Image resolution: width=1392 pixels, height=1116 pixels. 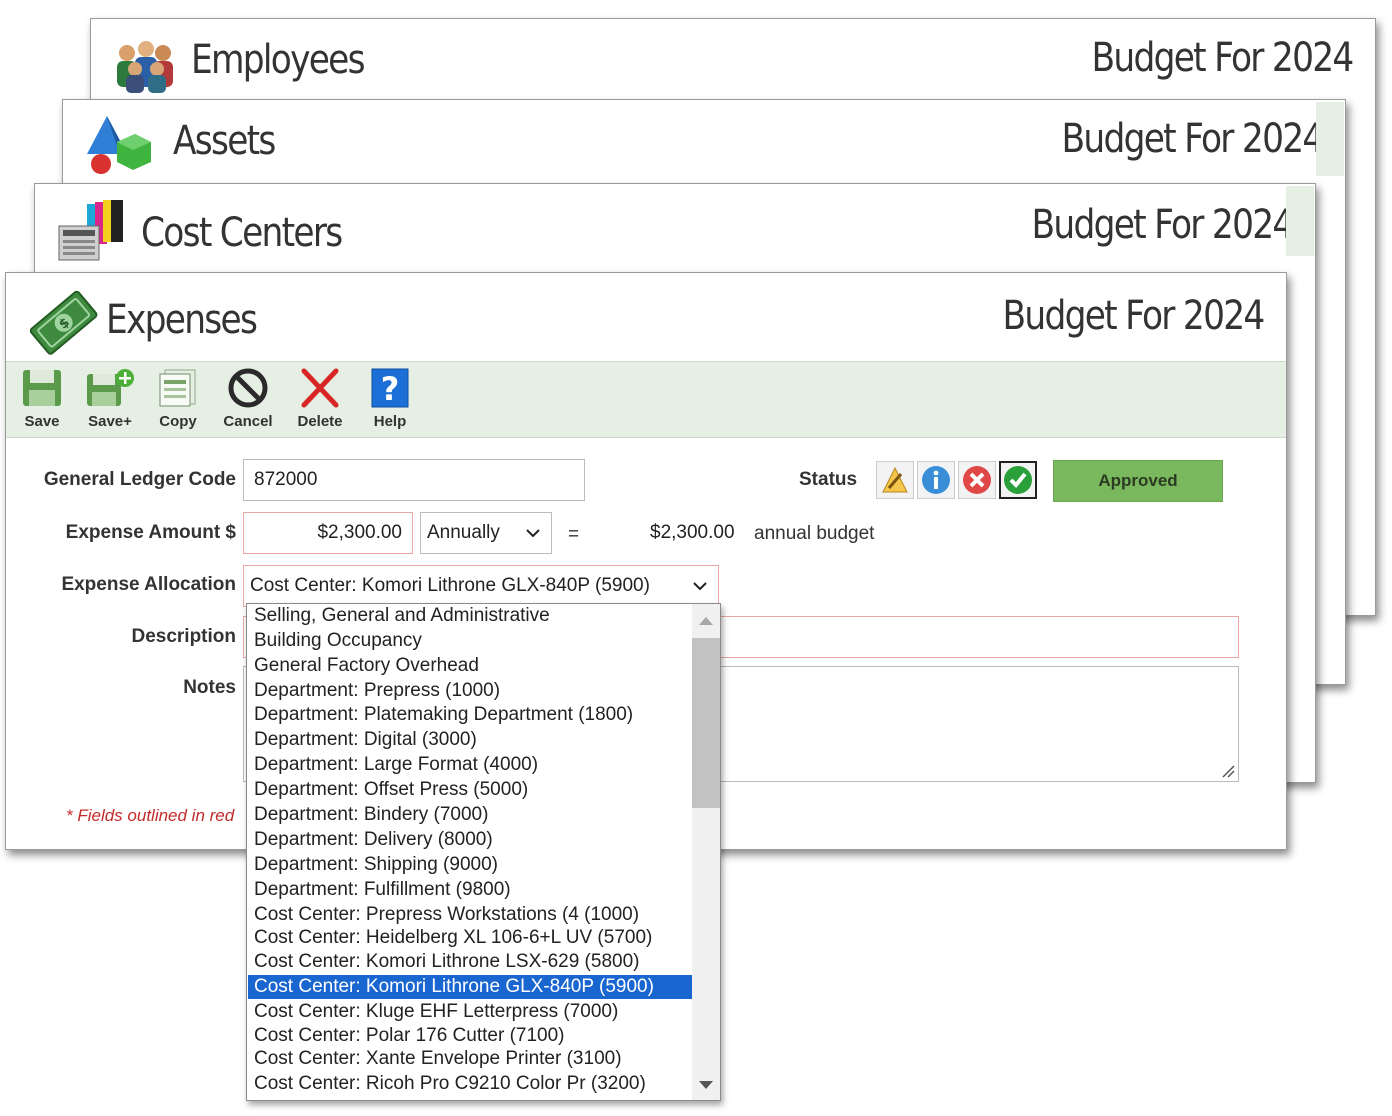 I want to click on info-icon, so click(x=936, y=480).